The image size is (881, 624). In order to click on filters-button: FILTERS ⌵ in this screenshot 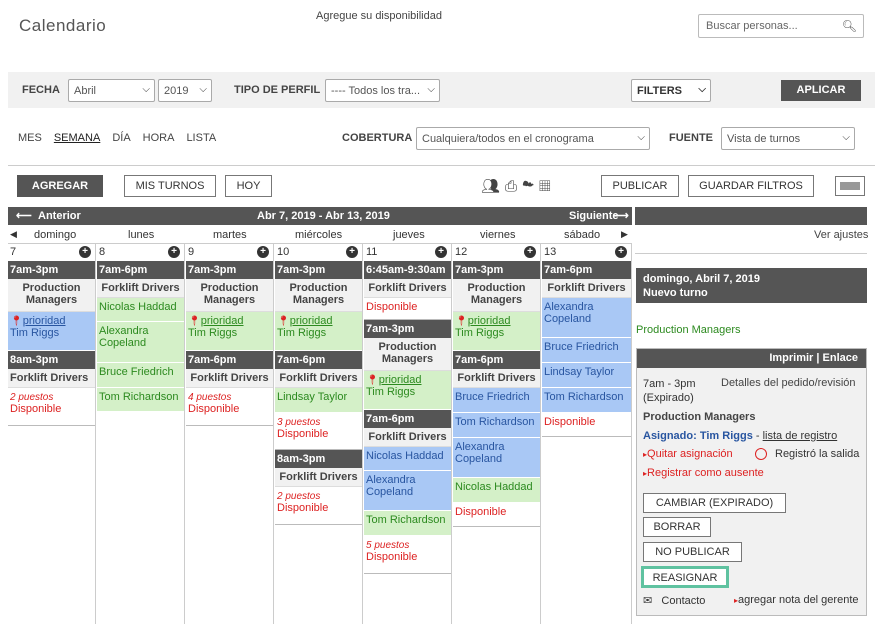, I will do `click(671, 90)`.